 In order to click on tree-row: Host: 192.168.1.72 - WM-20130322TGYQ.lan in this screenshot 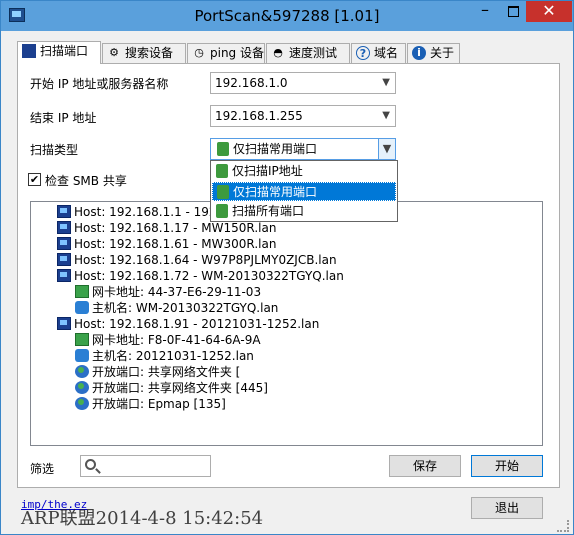, I will do `click(200, 276)`.